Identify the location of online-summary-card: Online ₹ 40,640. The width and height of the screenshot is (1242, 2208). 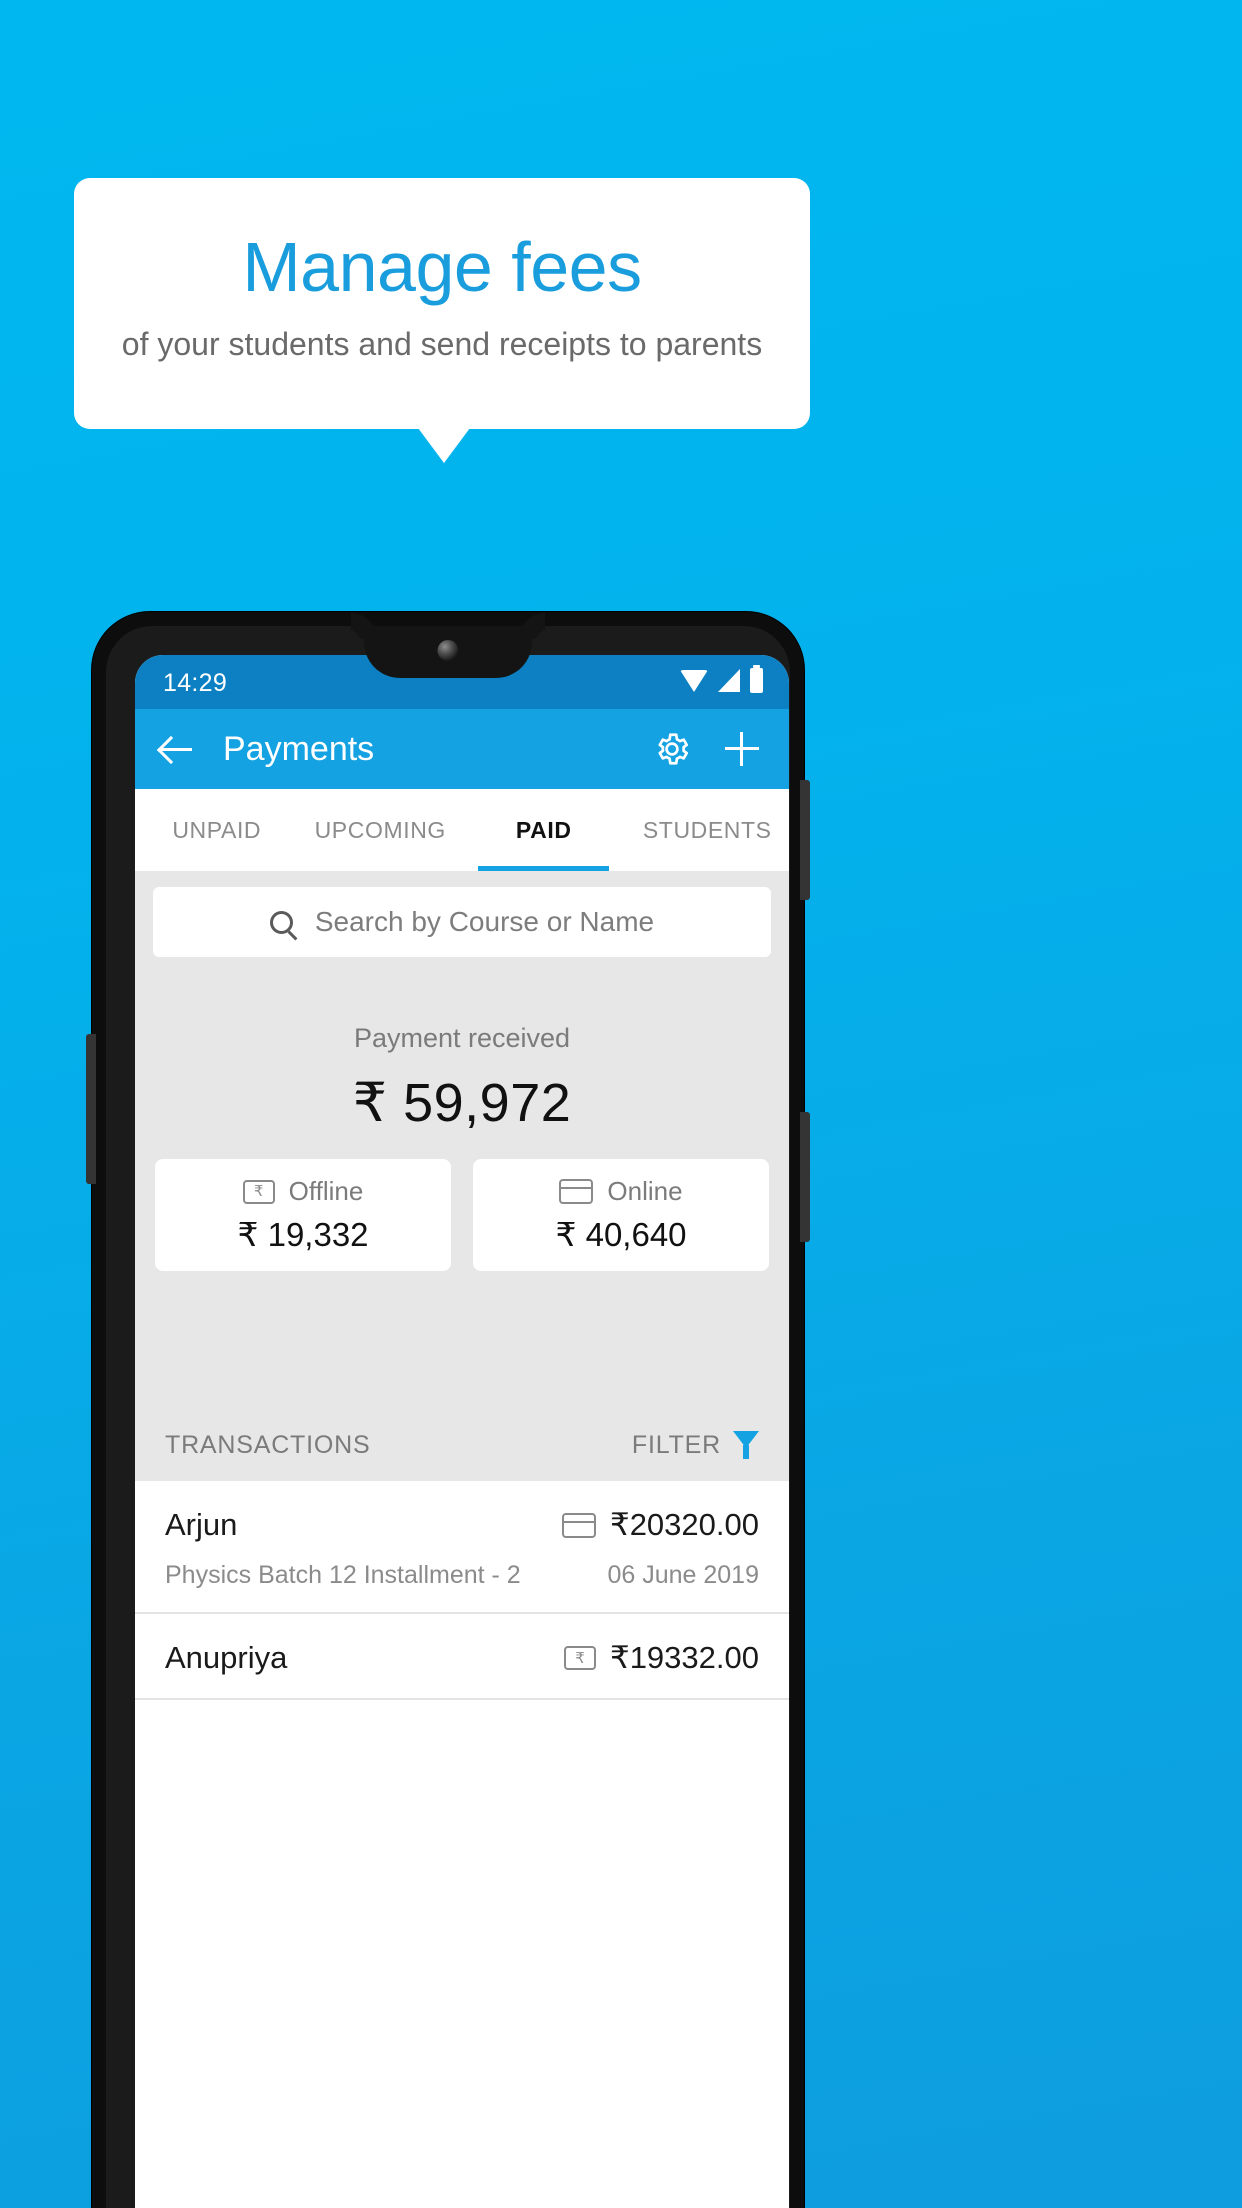
(621, 1215).